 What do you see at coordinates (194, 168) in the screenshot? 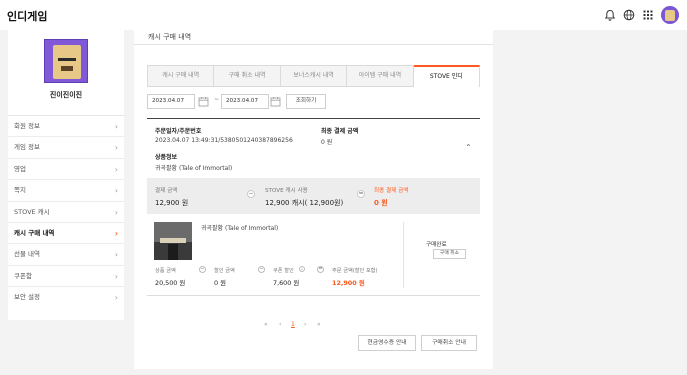
I see `product-info-value: 귀곡팔황 (Tale of Immortal)` at bounding box center [194, 168].